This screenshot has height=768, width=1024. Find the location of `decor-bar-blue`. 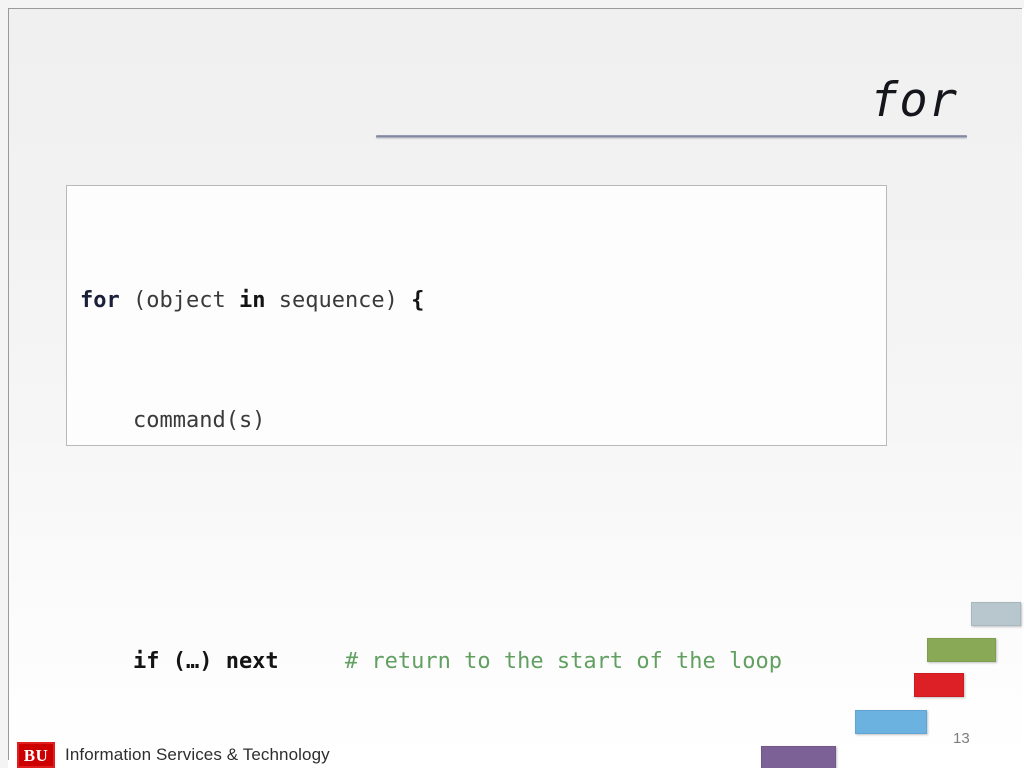

decor-bar-blue is located at coordinates (891, 722).